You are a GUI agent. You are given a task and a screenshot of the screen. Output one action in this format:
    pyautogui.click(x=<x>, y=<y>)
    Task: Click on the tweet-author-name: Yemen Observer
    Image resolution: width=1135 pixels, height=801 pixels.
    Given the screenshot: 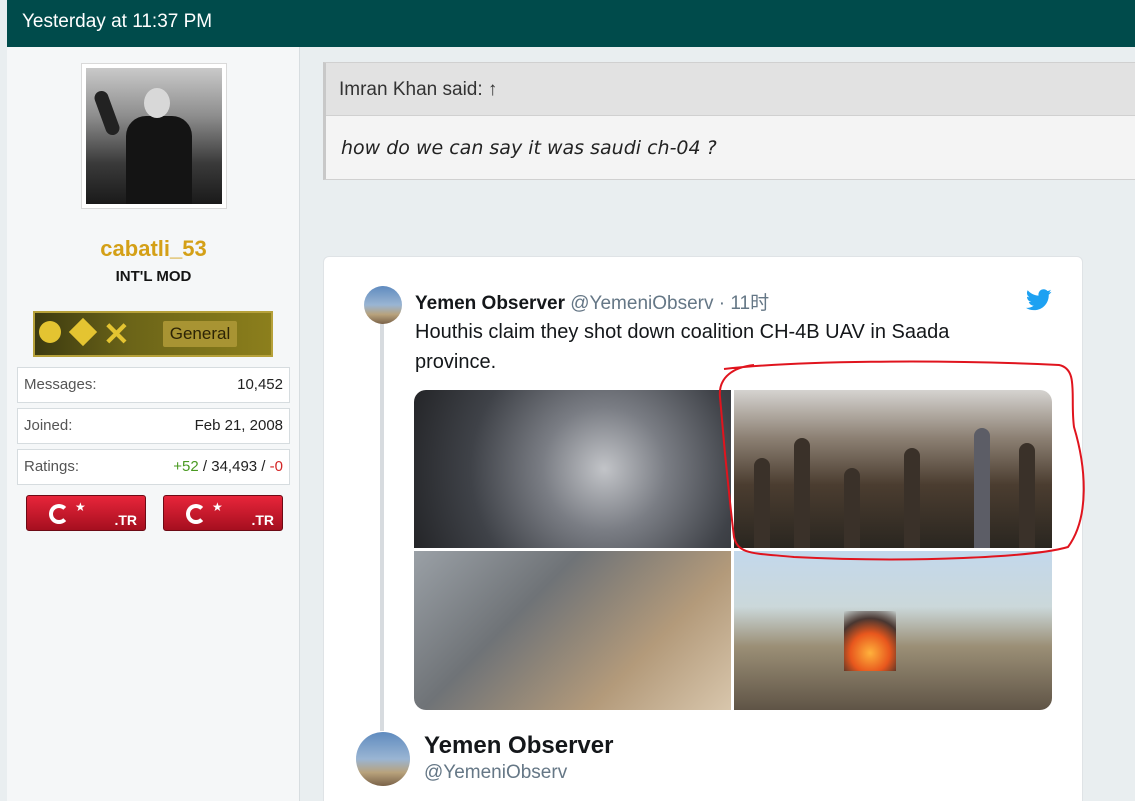 What is the action you would take?
    pyautogui.click(x=490, y=303)
    